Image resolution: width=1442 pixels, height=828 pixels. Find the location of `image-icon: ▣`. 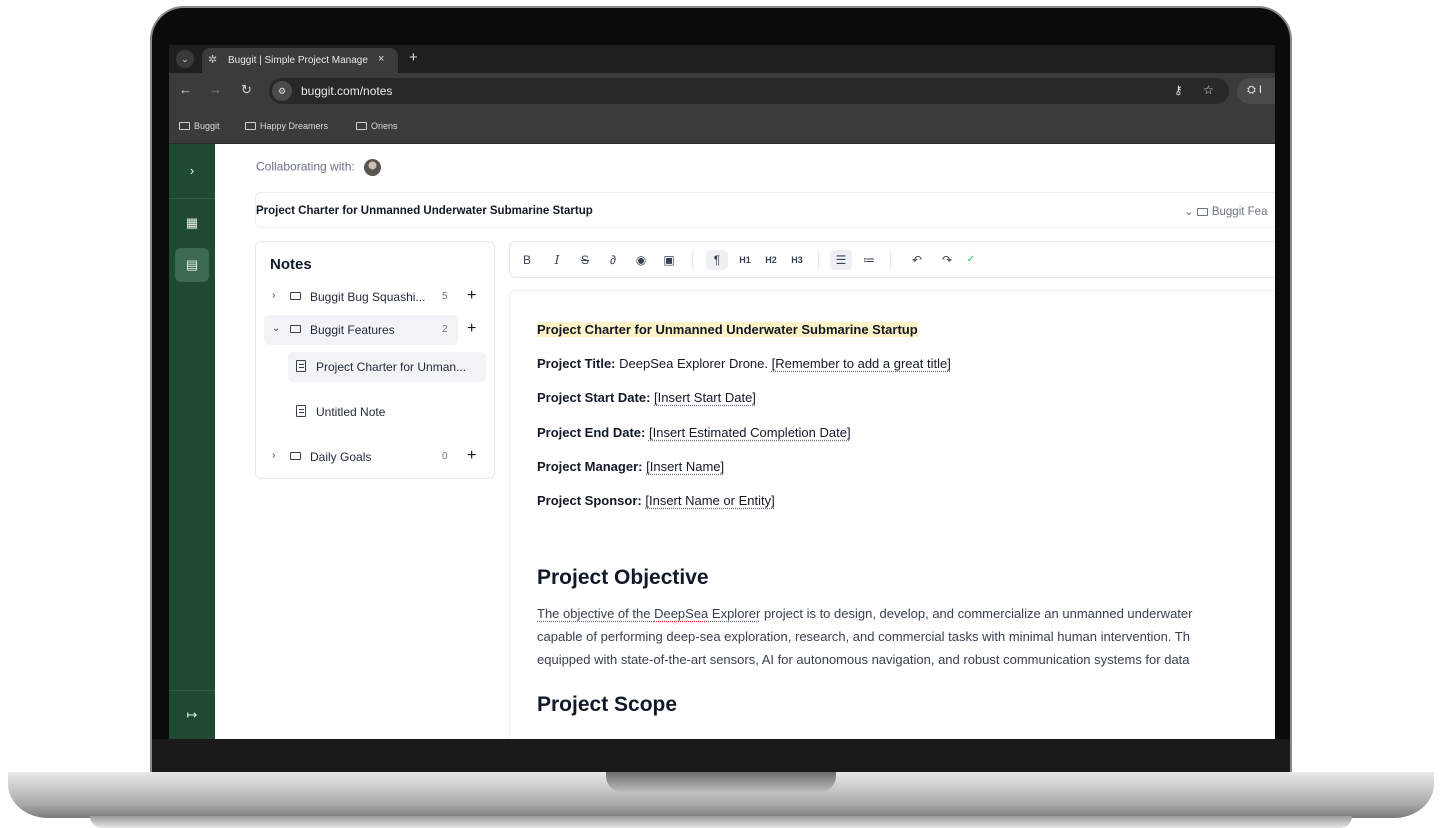

image-icon: ▣ is located at coordinates (669, 260).